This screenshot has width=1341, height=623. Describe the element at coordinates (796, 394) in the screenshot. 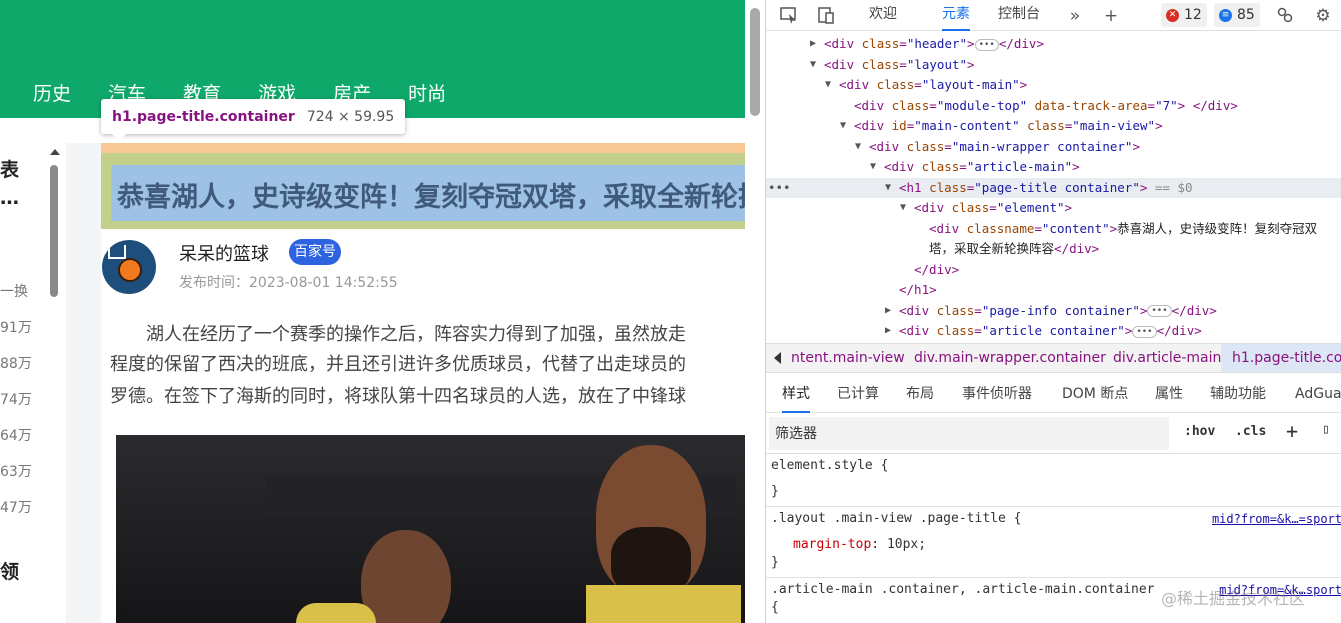

I see `subtab-styles: 样式` at that location.